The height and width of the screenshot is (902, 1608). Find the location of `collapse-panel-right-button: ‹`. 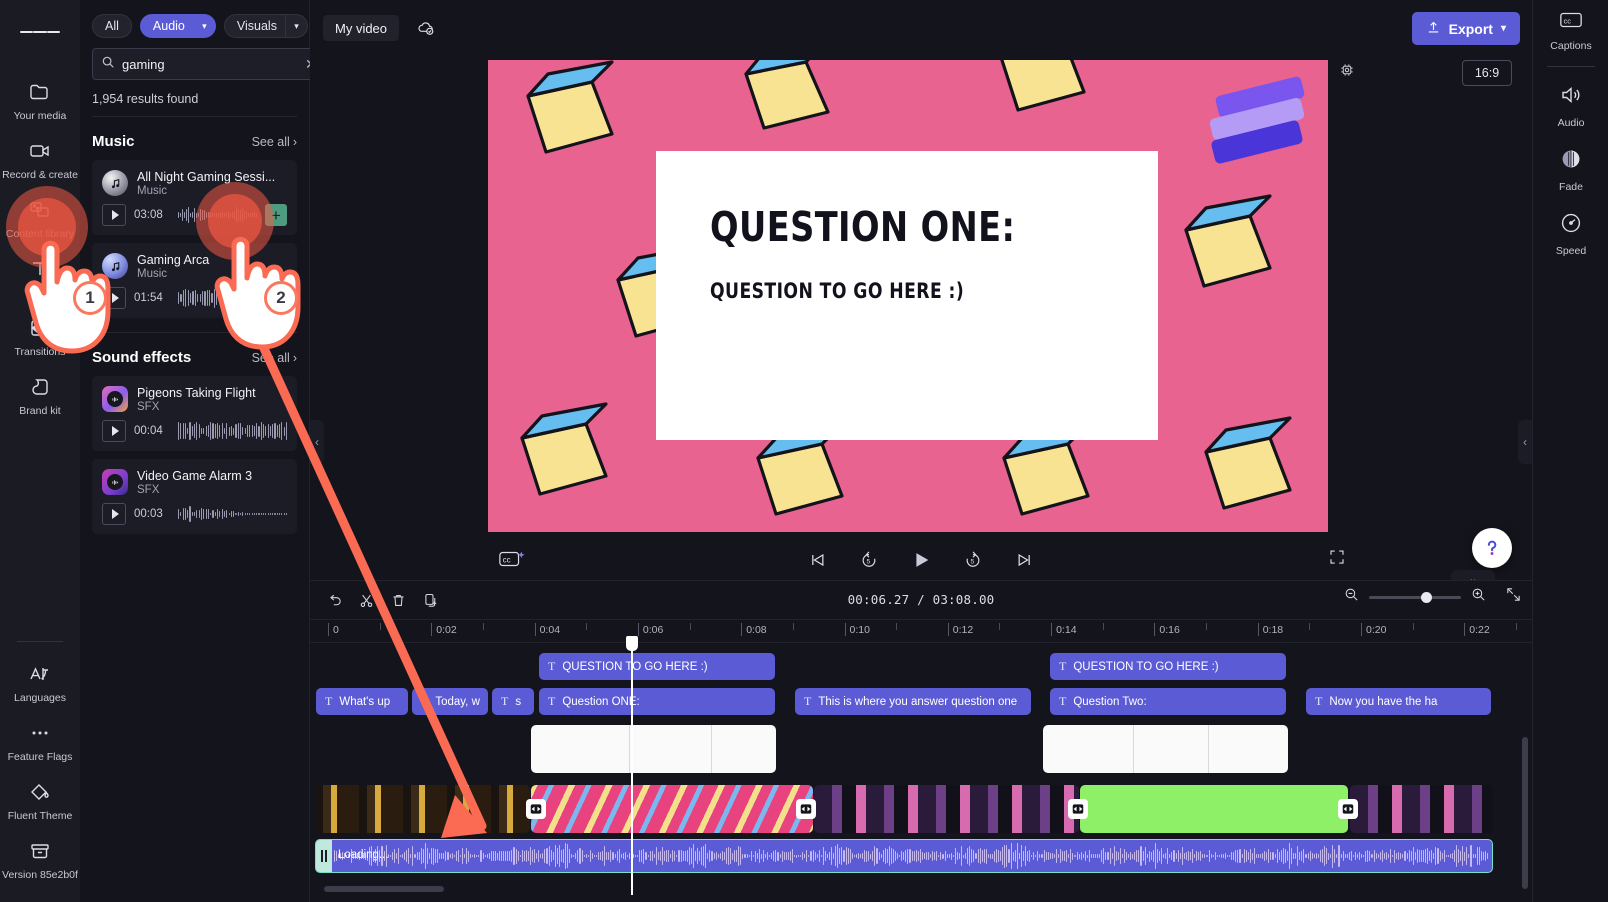

collapse-panel-right-button: ‹ is located at coordinates (1525, 442).